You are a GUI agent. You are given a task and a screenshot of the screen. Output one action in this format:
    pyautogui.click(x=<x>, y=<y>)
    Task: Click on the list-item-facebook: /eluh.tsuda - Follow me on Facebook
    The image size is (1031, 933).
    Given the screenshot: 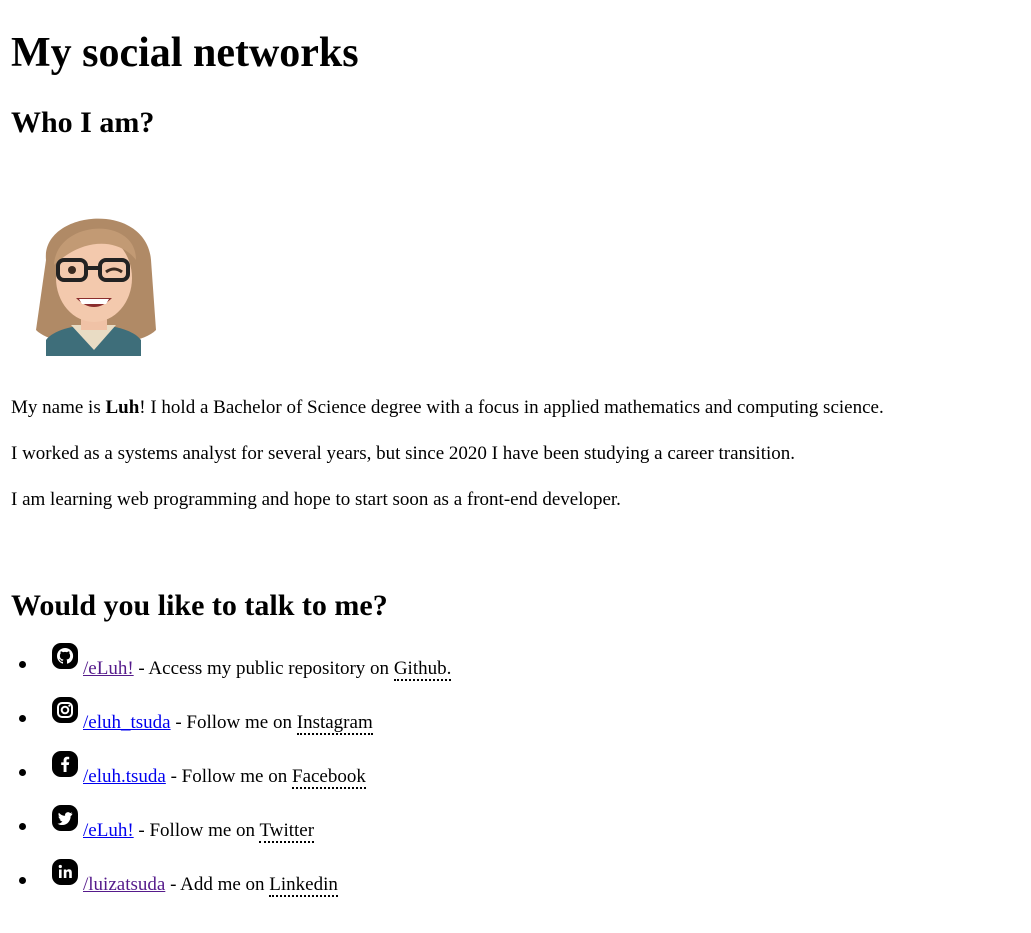 What is the action you would take?
    pyautogui.click(x=234, y=780)
    